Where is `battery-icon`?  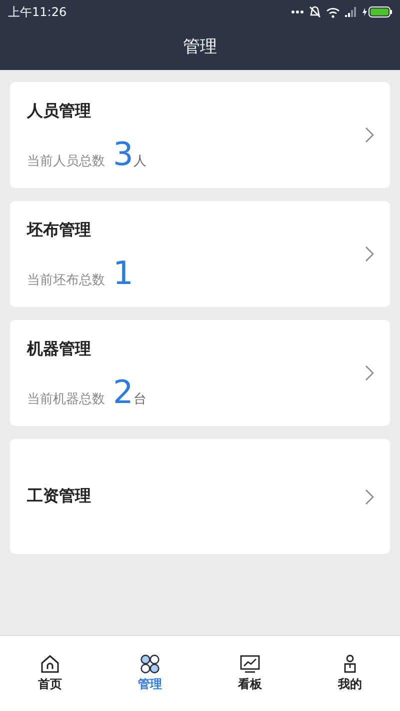 battery-icon is located at coordinates (377, 12).